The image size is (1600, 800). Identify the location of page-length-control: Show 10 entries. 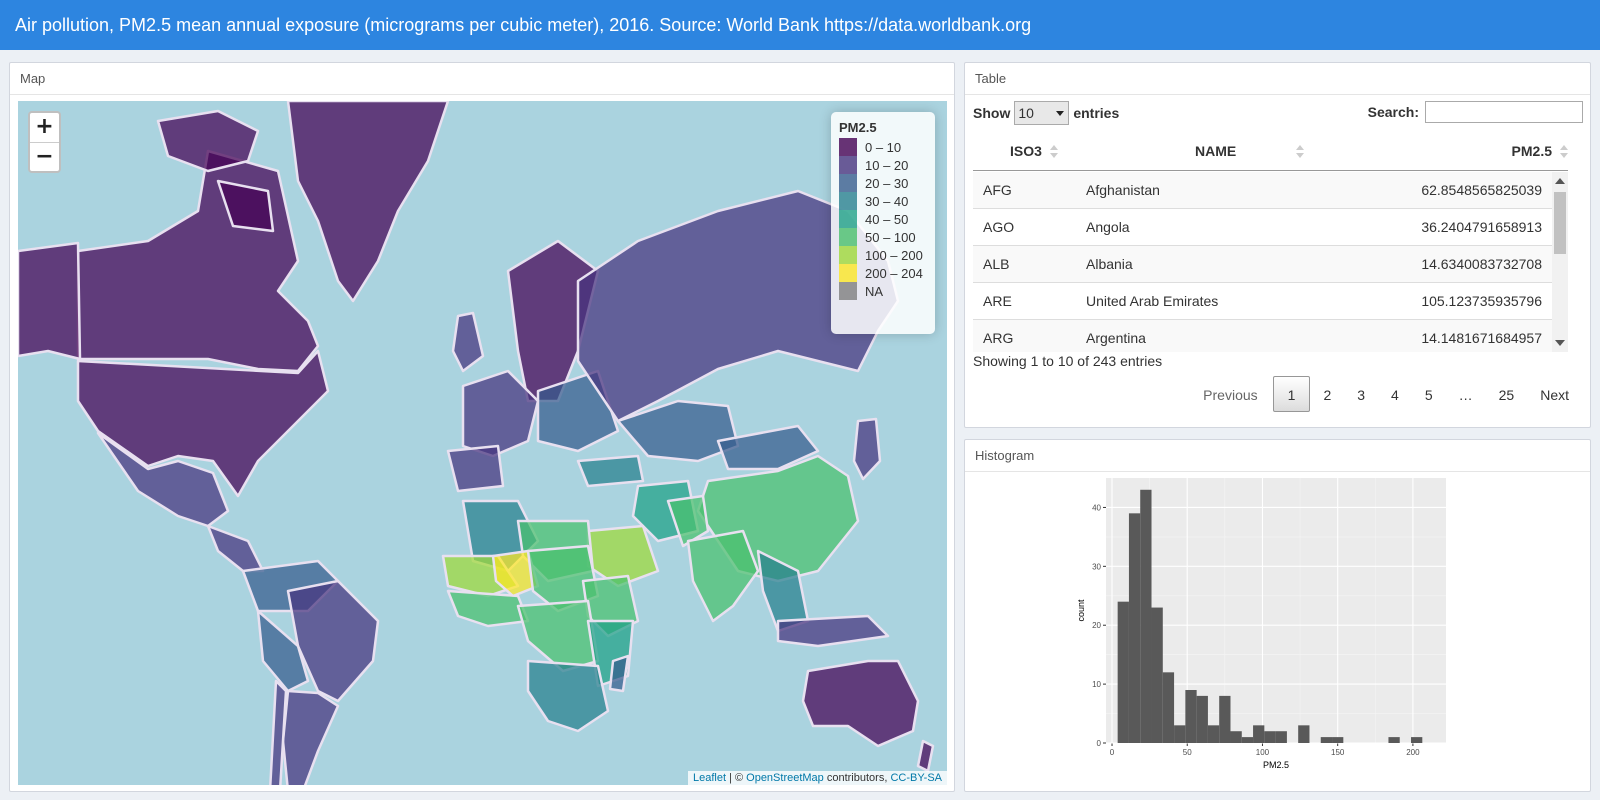
(1046, 113).